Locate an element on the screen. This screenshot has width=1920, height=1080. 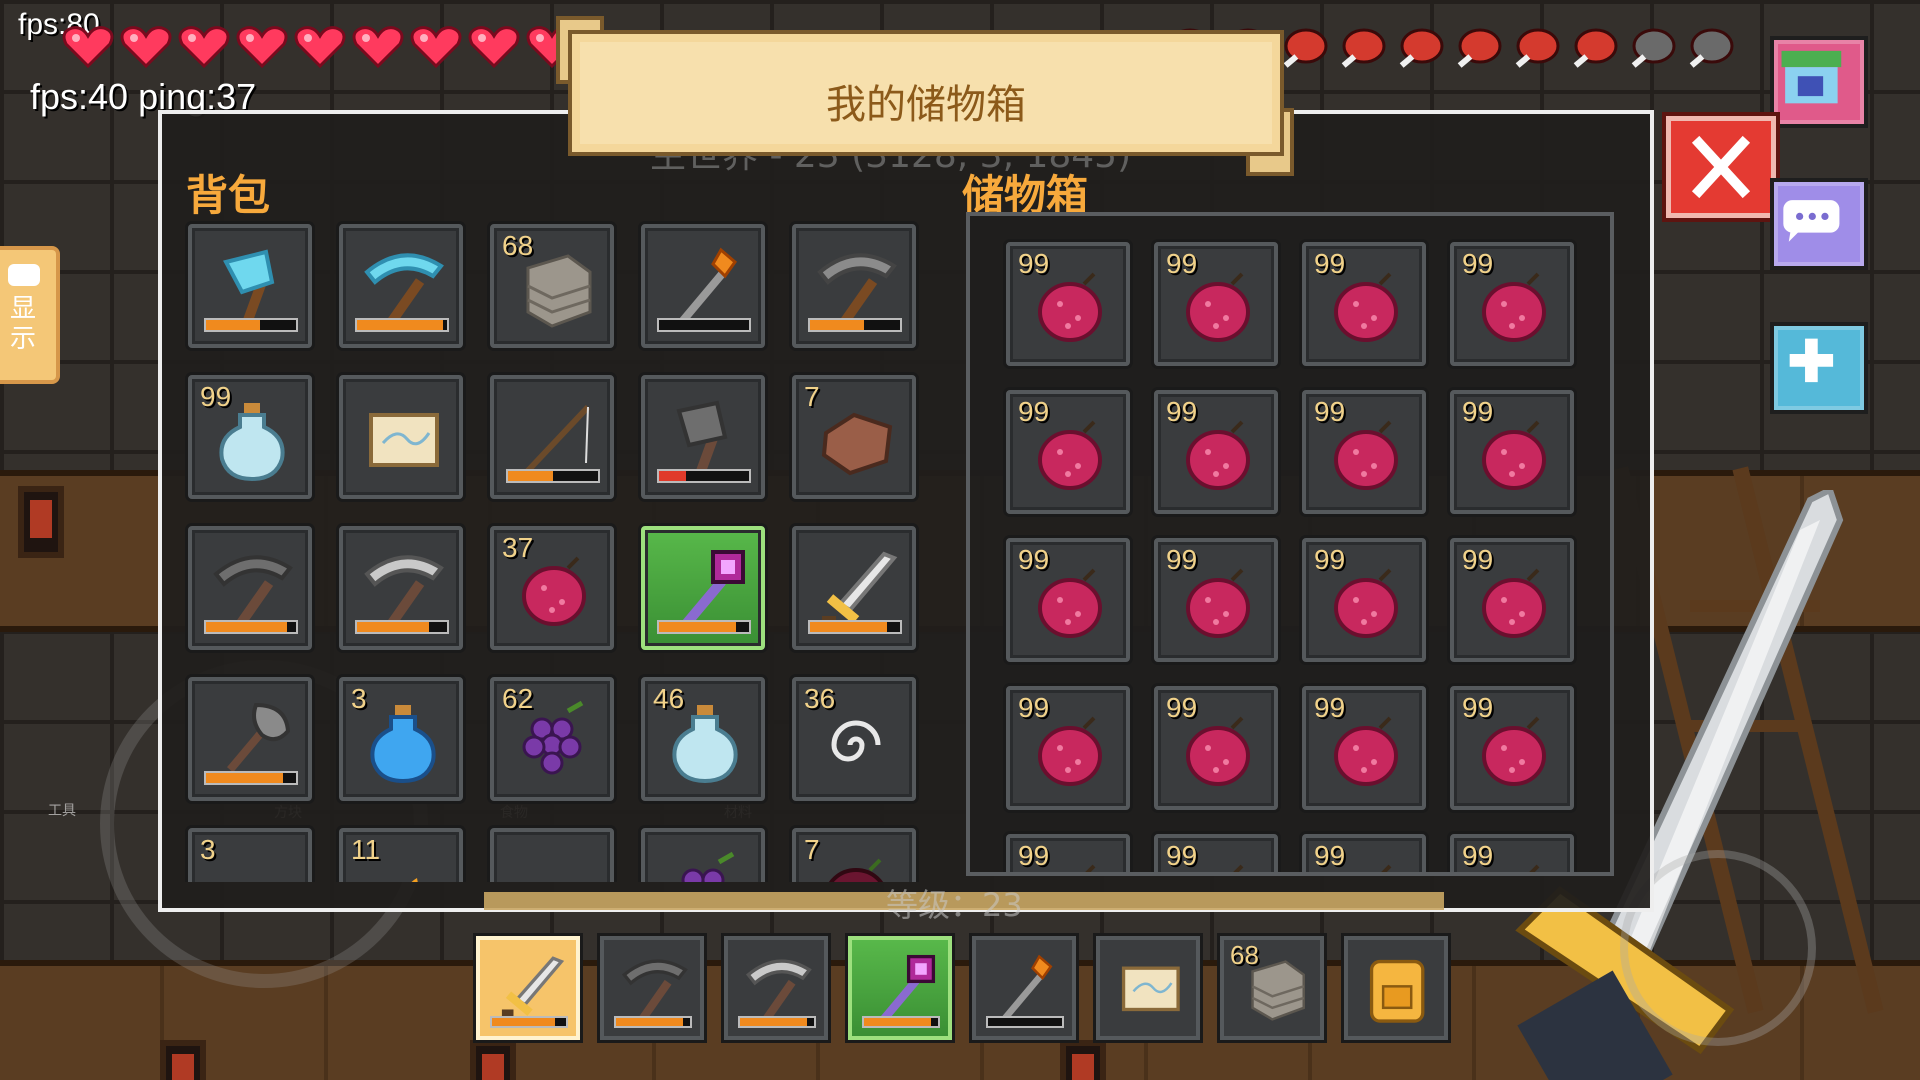
shop-button is located at coordinates (1819, 82).